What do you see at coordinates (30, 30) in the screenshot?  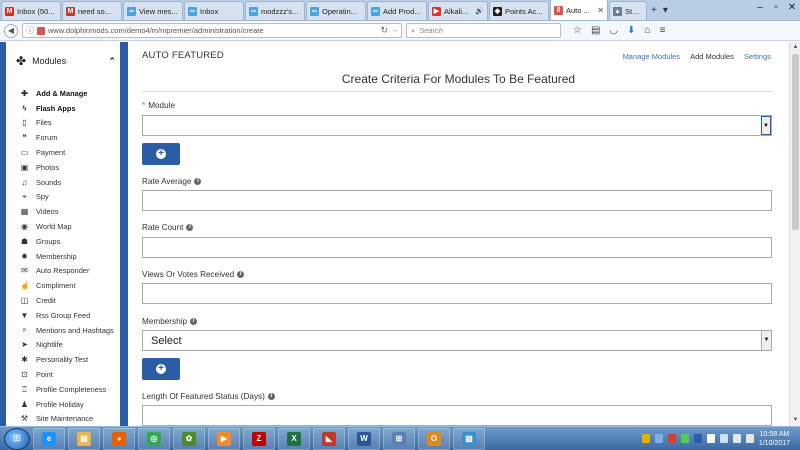 I see `info-icon: ⓘ` at bounding box center [30, 30].